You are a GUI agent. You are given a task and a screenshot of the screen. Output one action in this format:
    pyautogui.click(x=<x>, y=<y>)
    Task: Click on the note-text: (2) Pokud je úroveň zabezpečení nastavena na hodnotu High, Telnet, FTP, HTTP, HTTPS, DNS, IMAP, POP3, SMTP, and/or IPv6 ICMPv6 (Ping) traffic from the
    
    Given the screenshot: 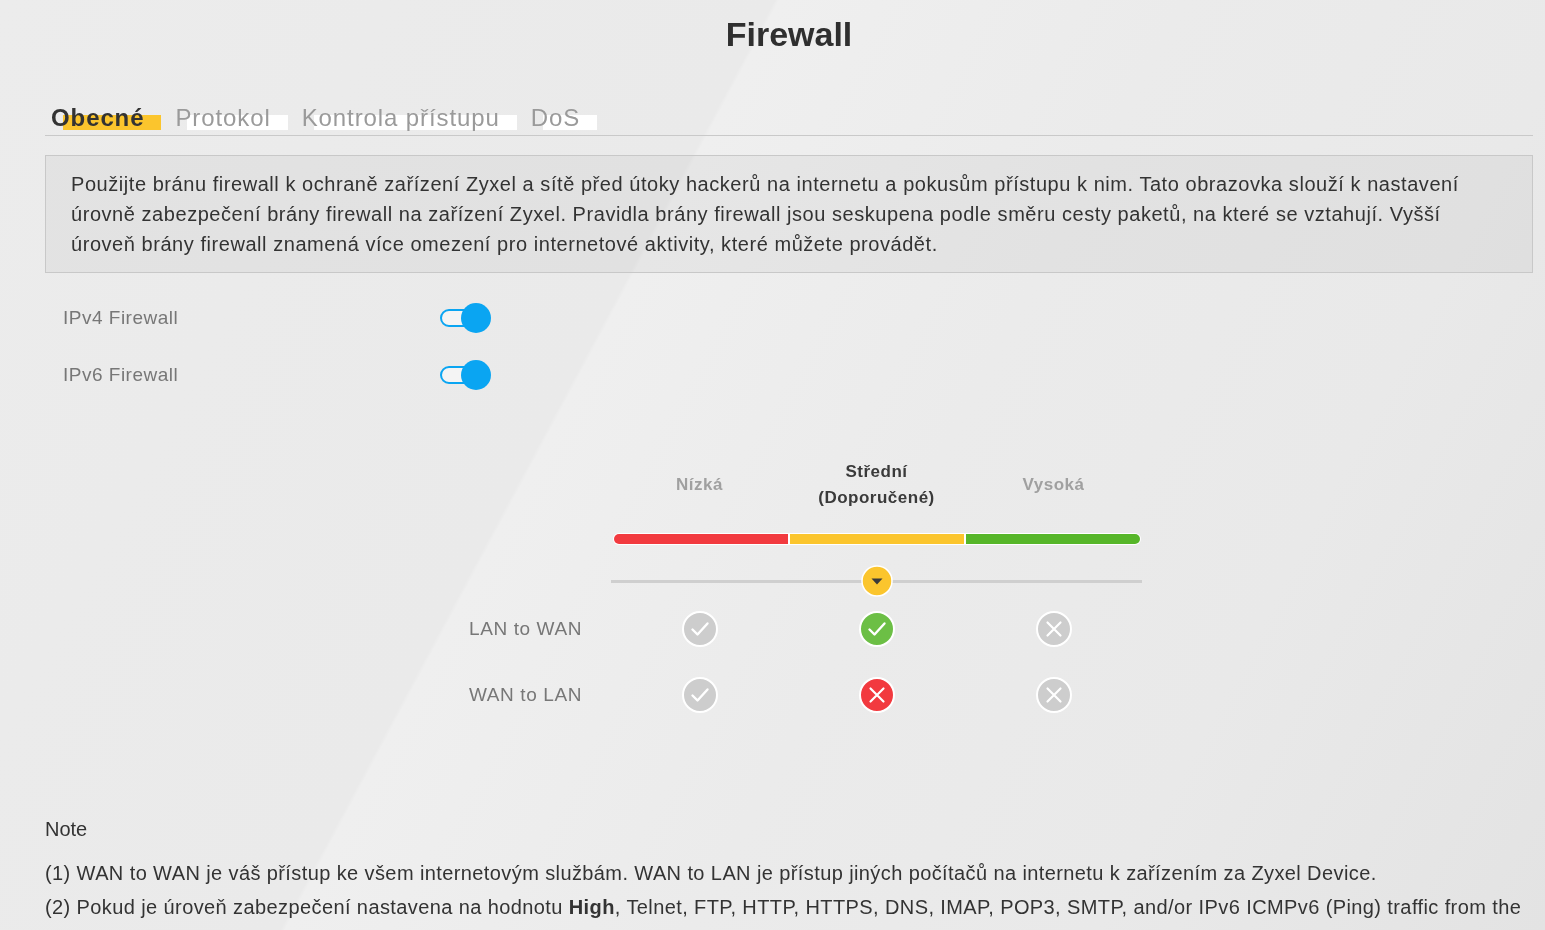 What is the action you would take?
    pyautogui.click(x=784, y=907)
    